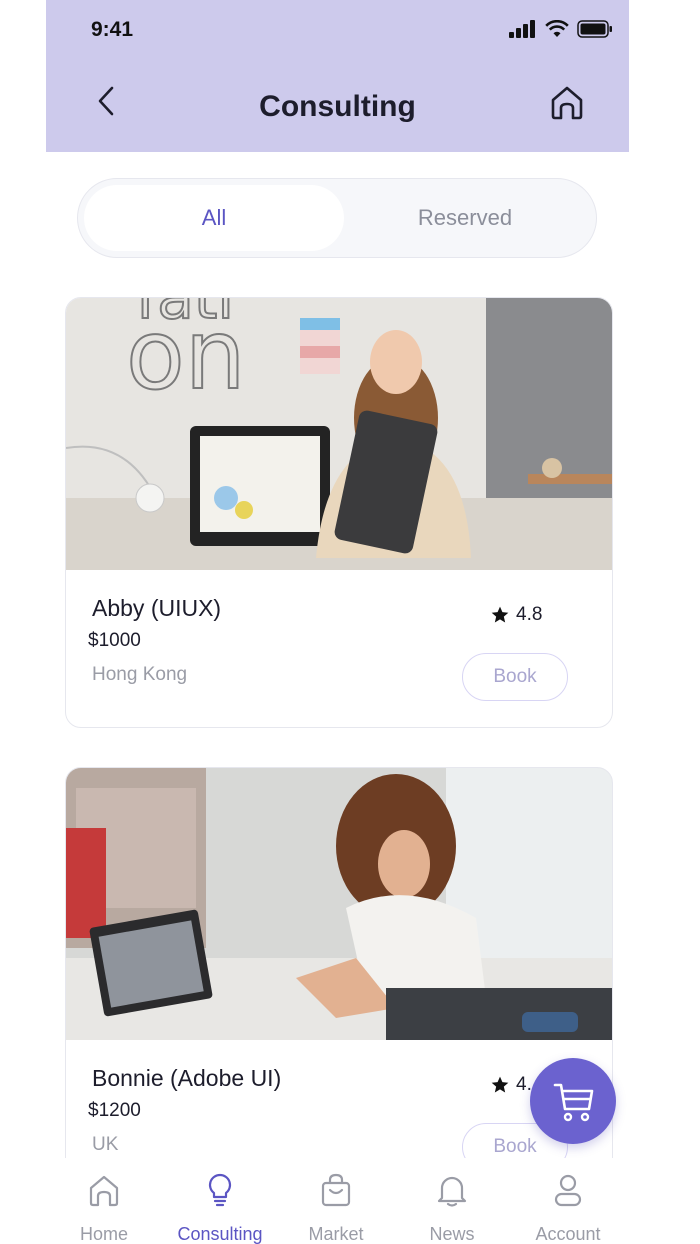  I want to click on segmented-control: All Reserved, so click(337, 218).